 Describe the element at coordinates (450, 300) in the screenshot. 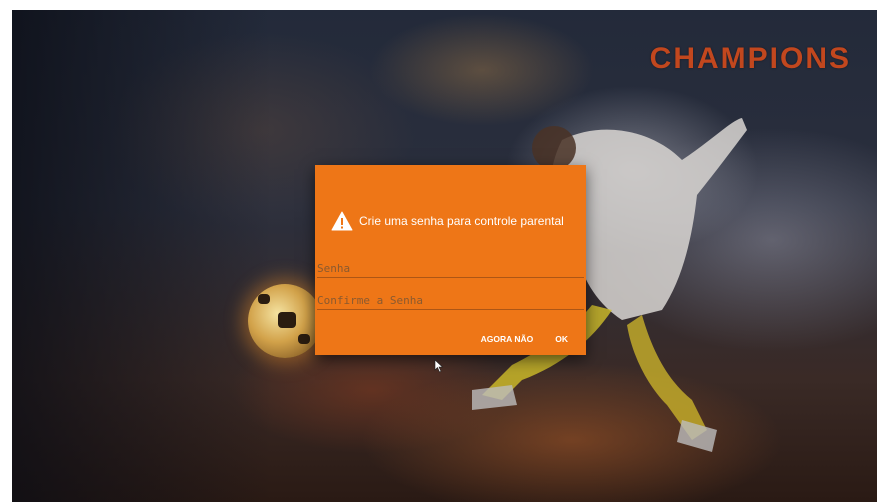

I see `confirm-password-input` at that location.